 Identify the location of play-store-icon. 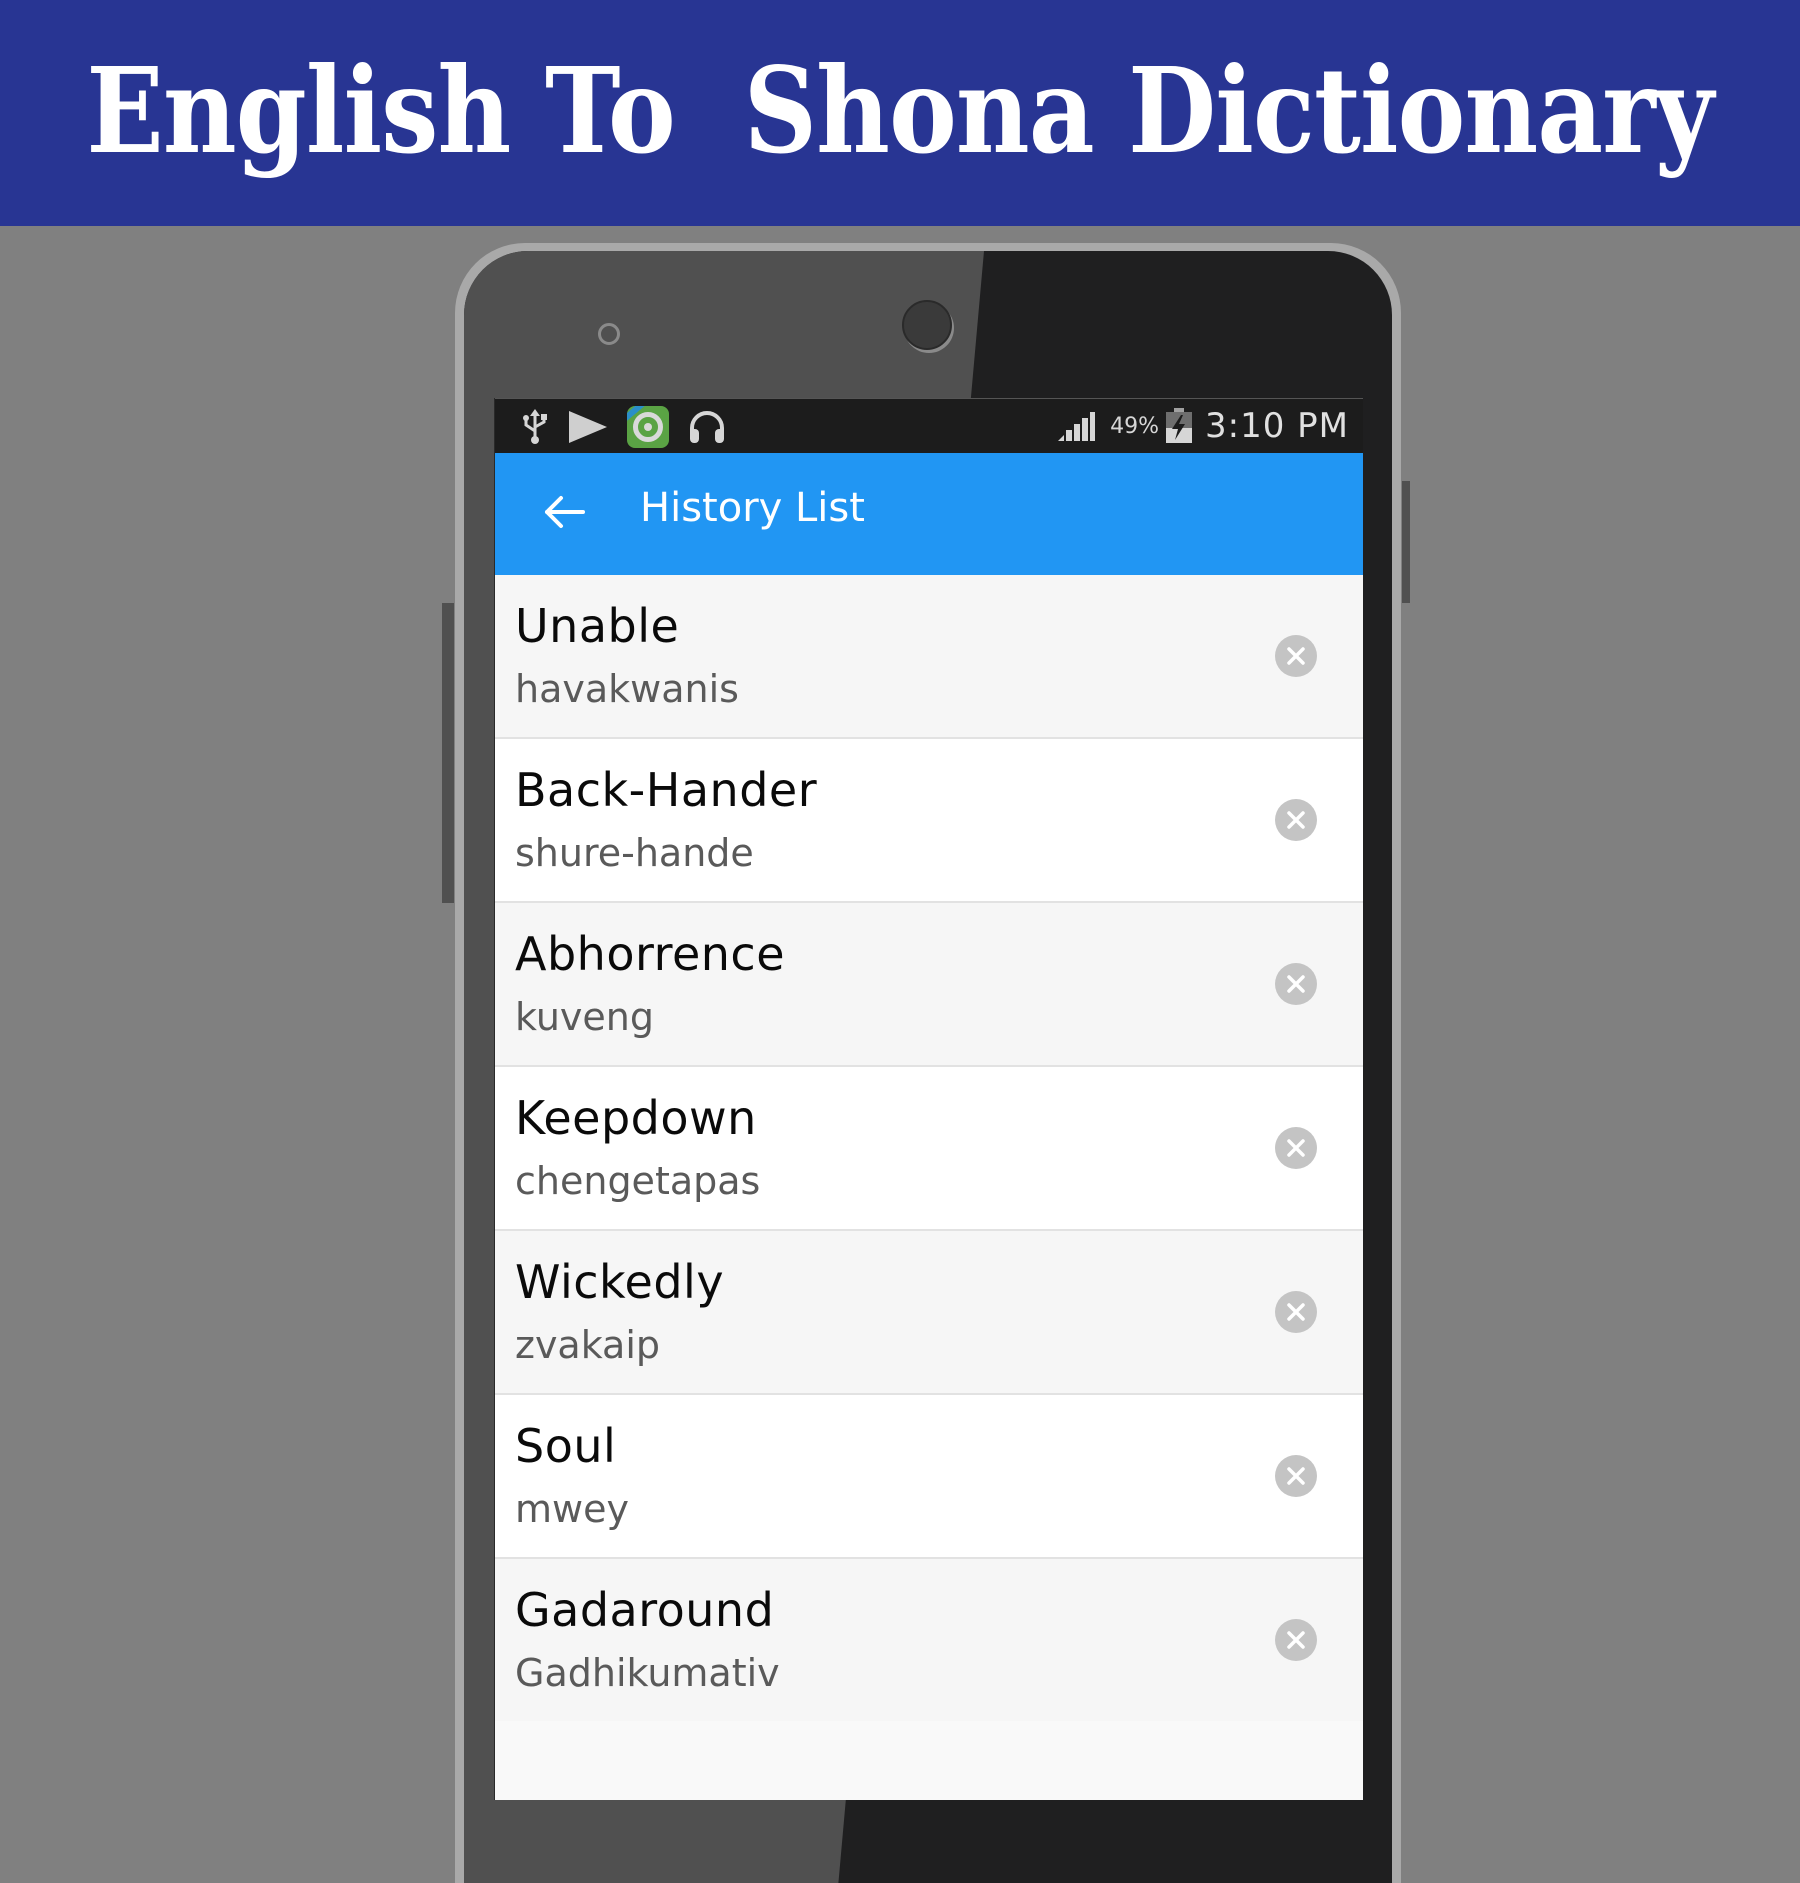
(588, 427).